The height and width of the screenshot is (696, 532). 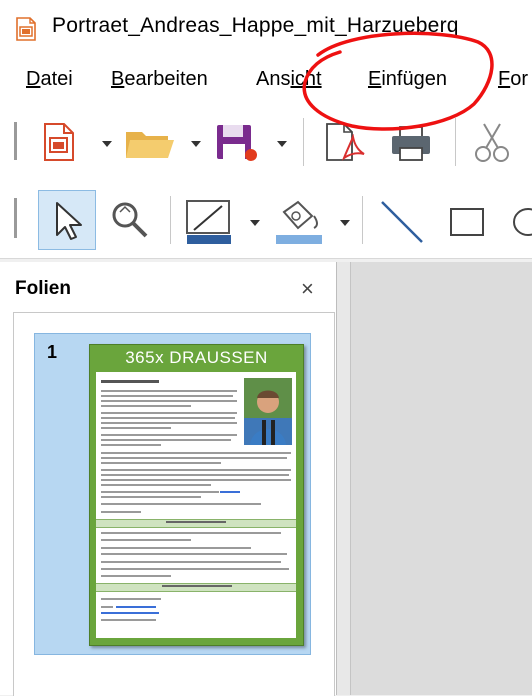 I want to click on select-tool-button, so click(x=67, y=220).